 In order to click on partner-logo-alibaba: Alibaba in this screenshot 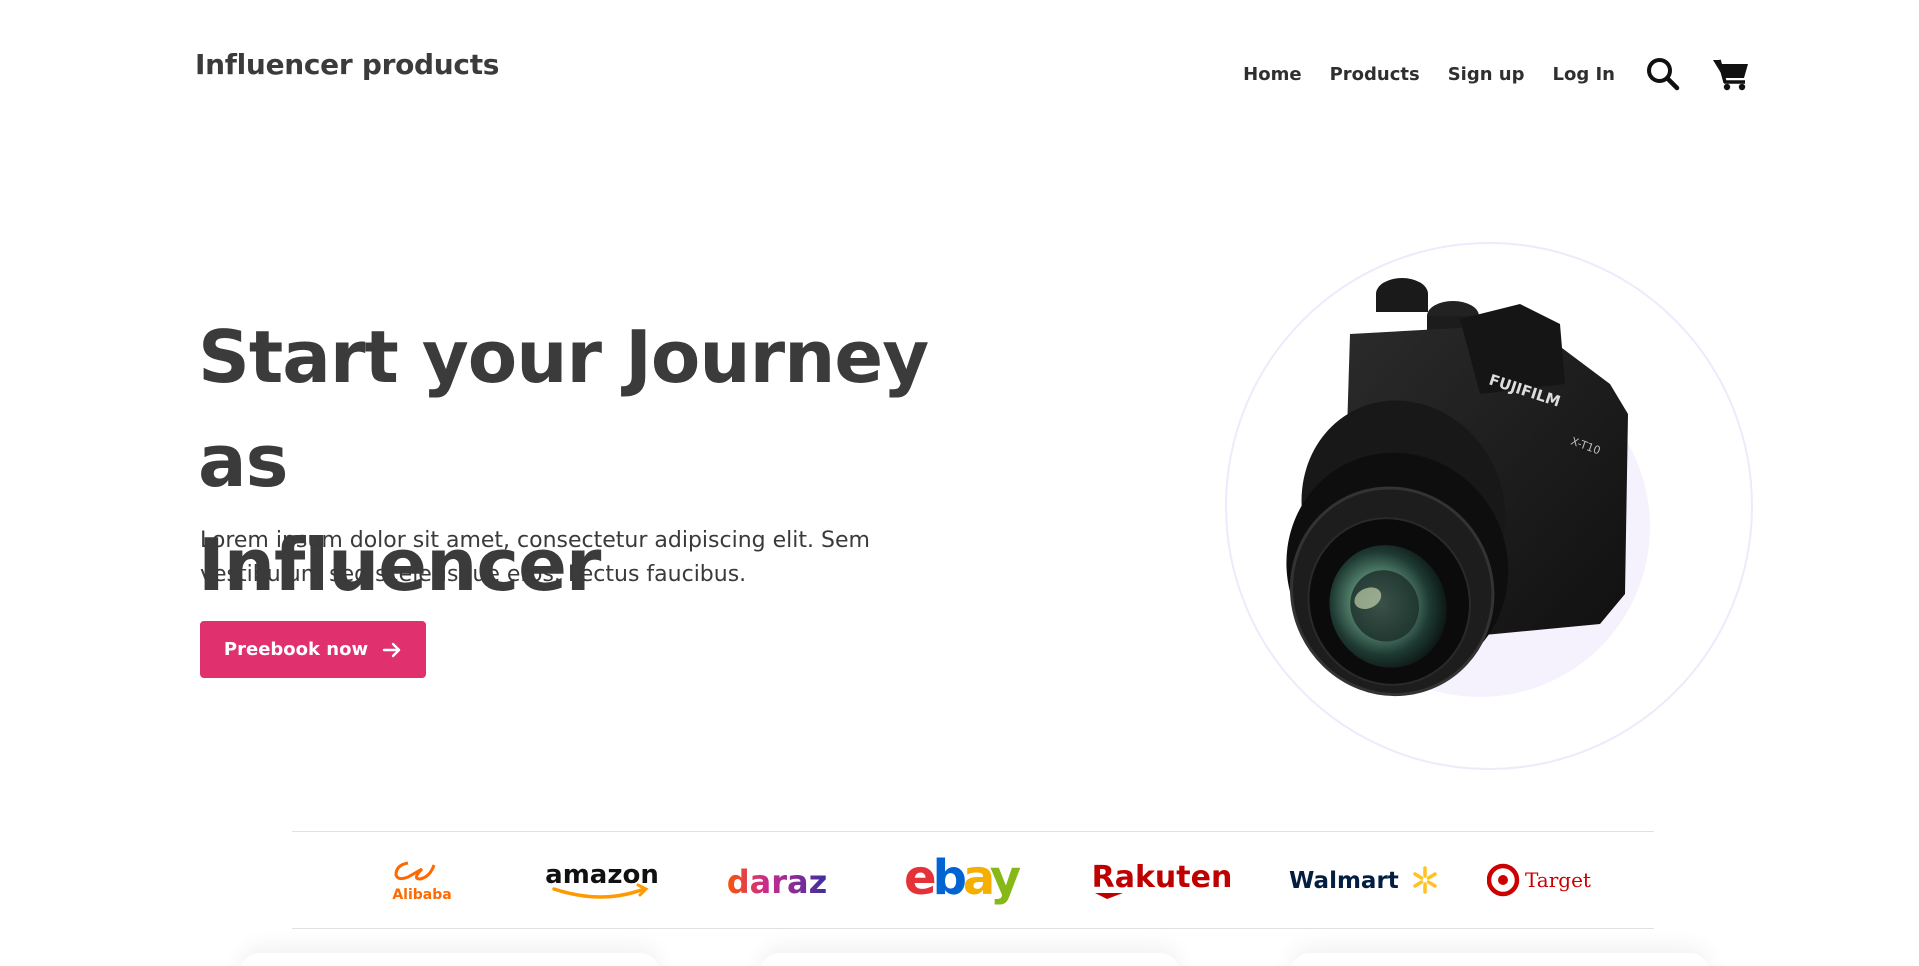, I will do `click(422, 880)`.